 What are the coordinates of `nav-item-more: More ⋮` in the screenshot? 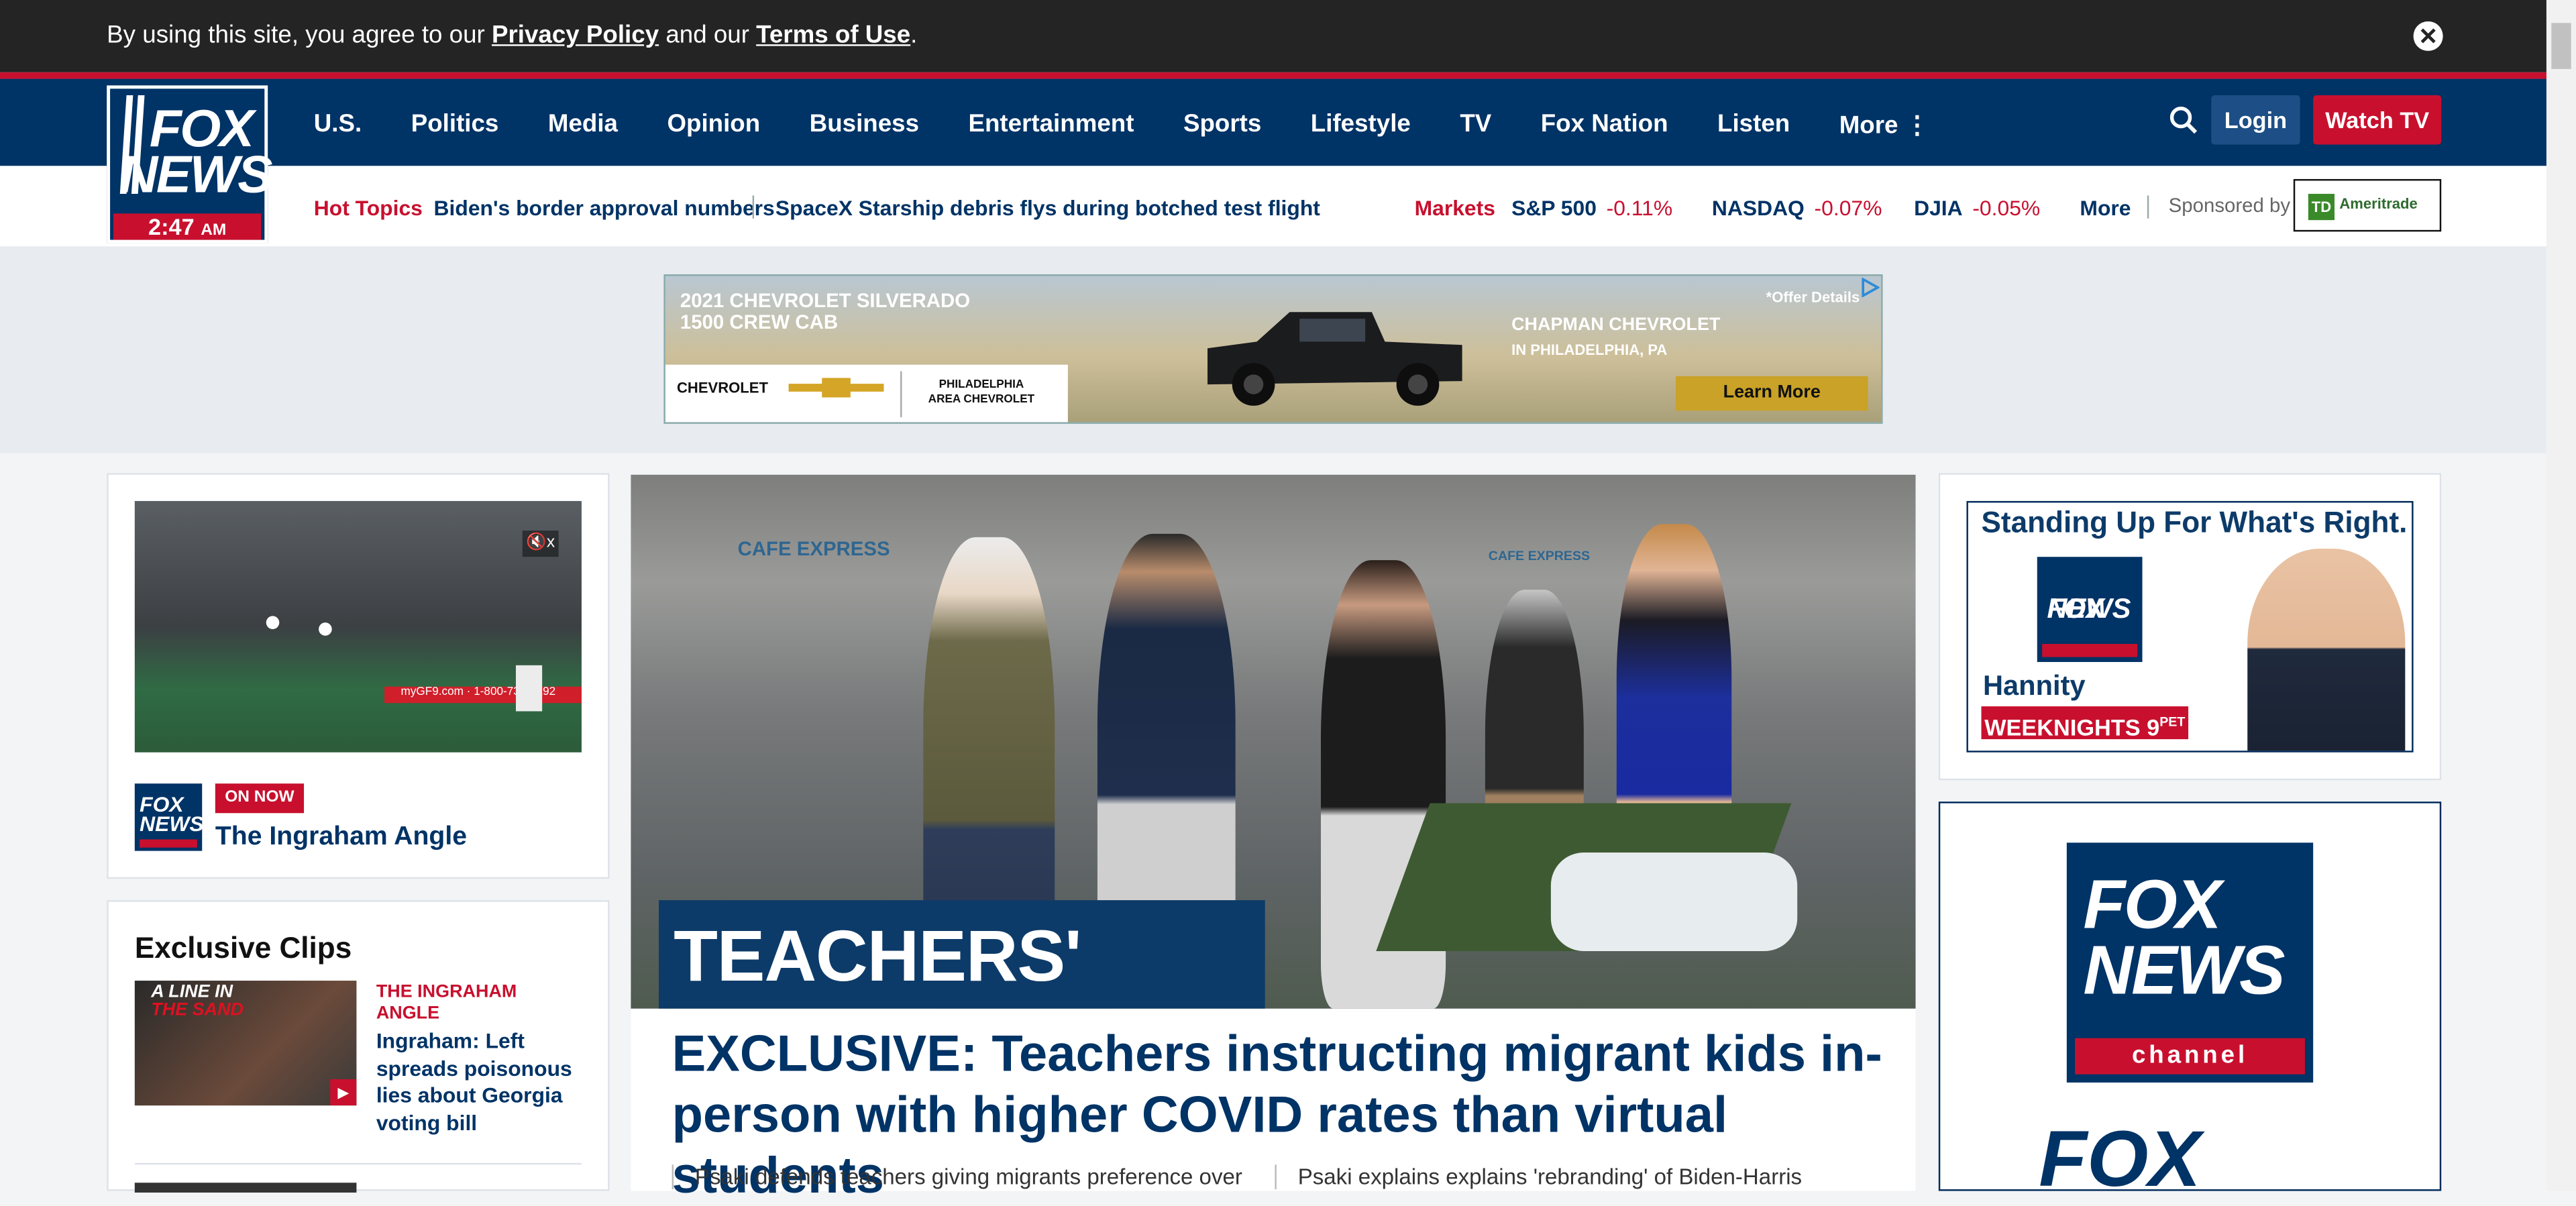 It's located at (1884, 125).